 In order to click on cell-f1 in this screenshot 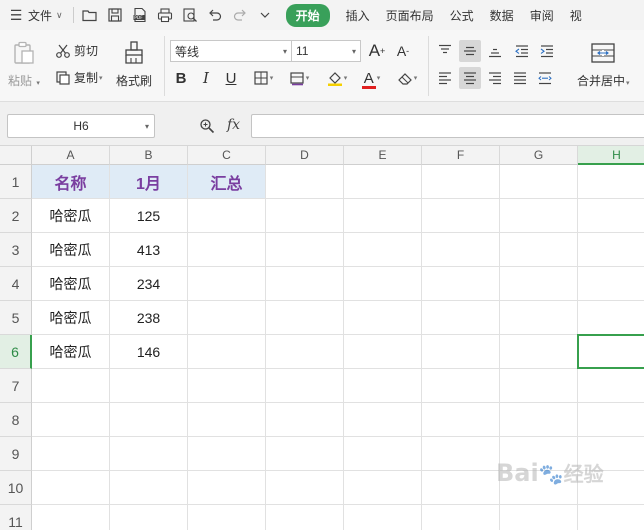, I will do `click(461, 182)`.